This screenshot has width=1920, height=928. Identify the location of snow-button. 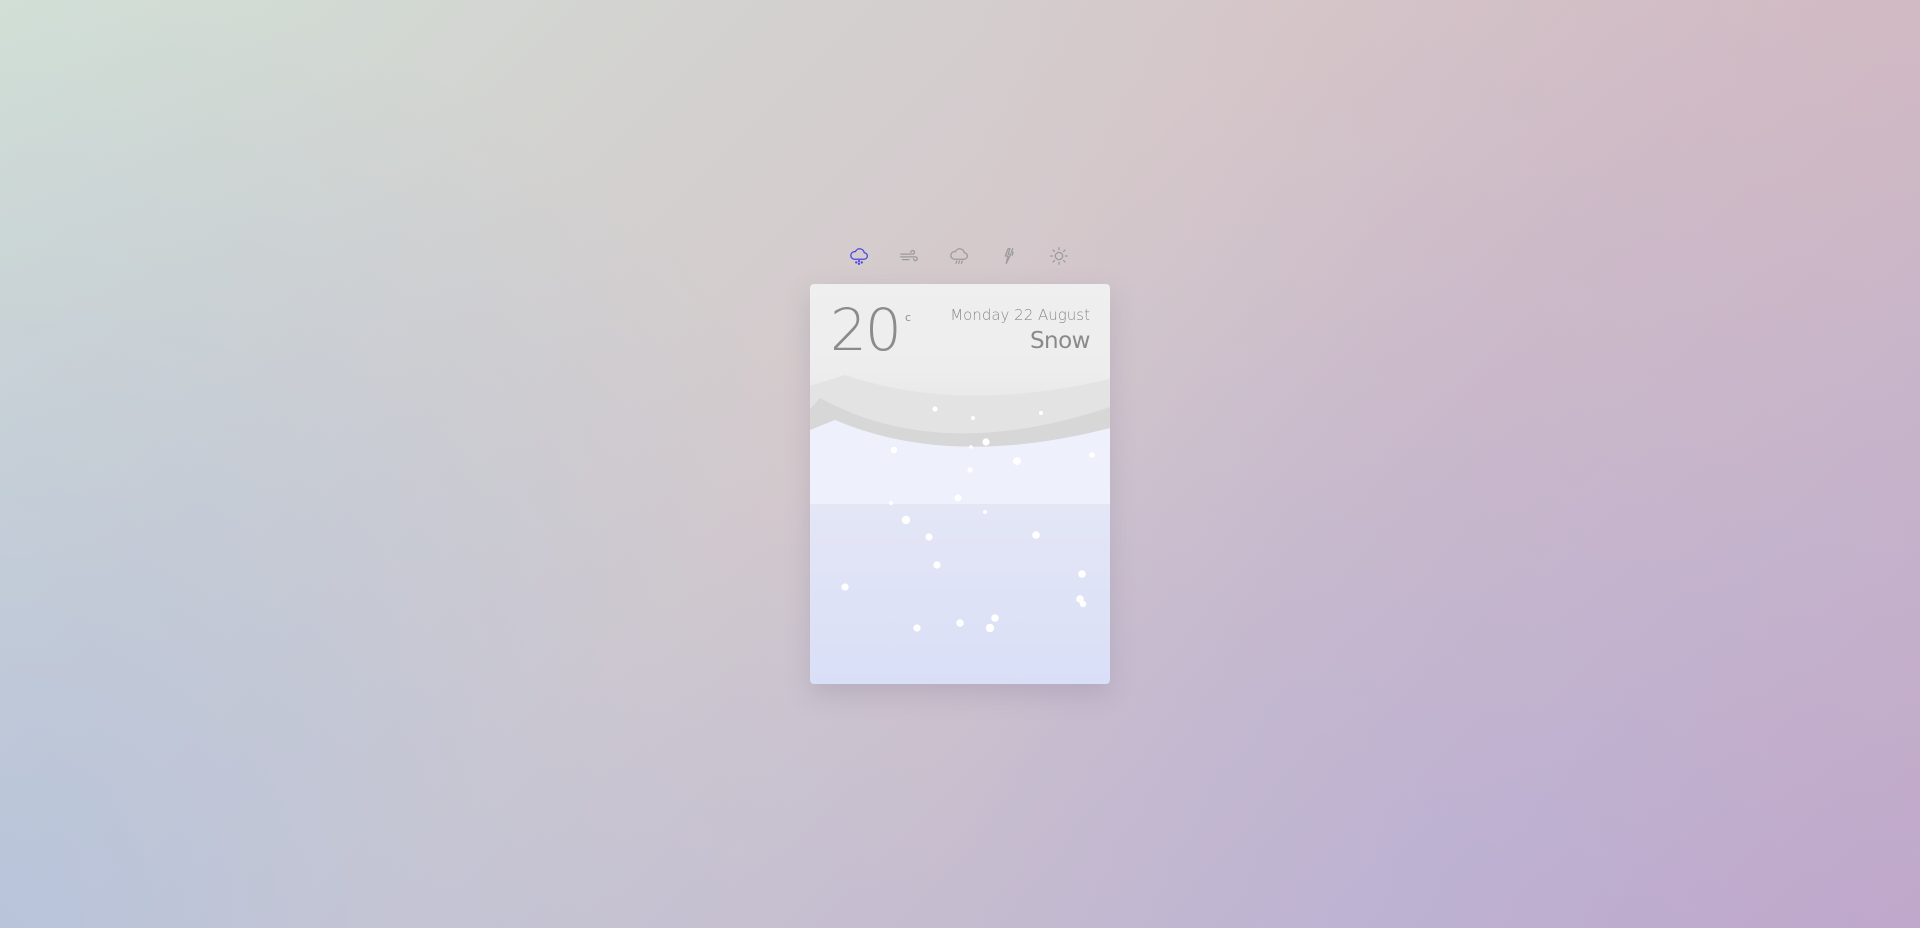
(858, 256).